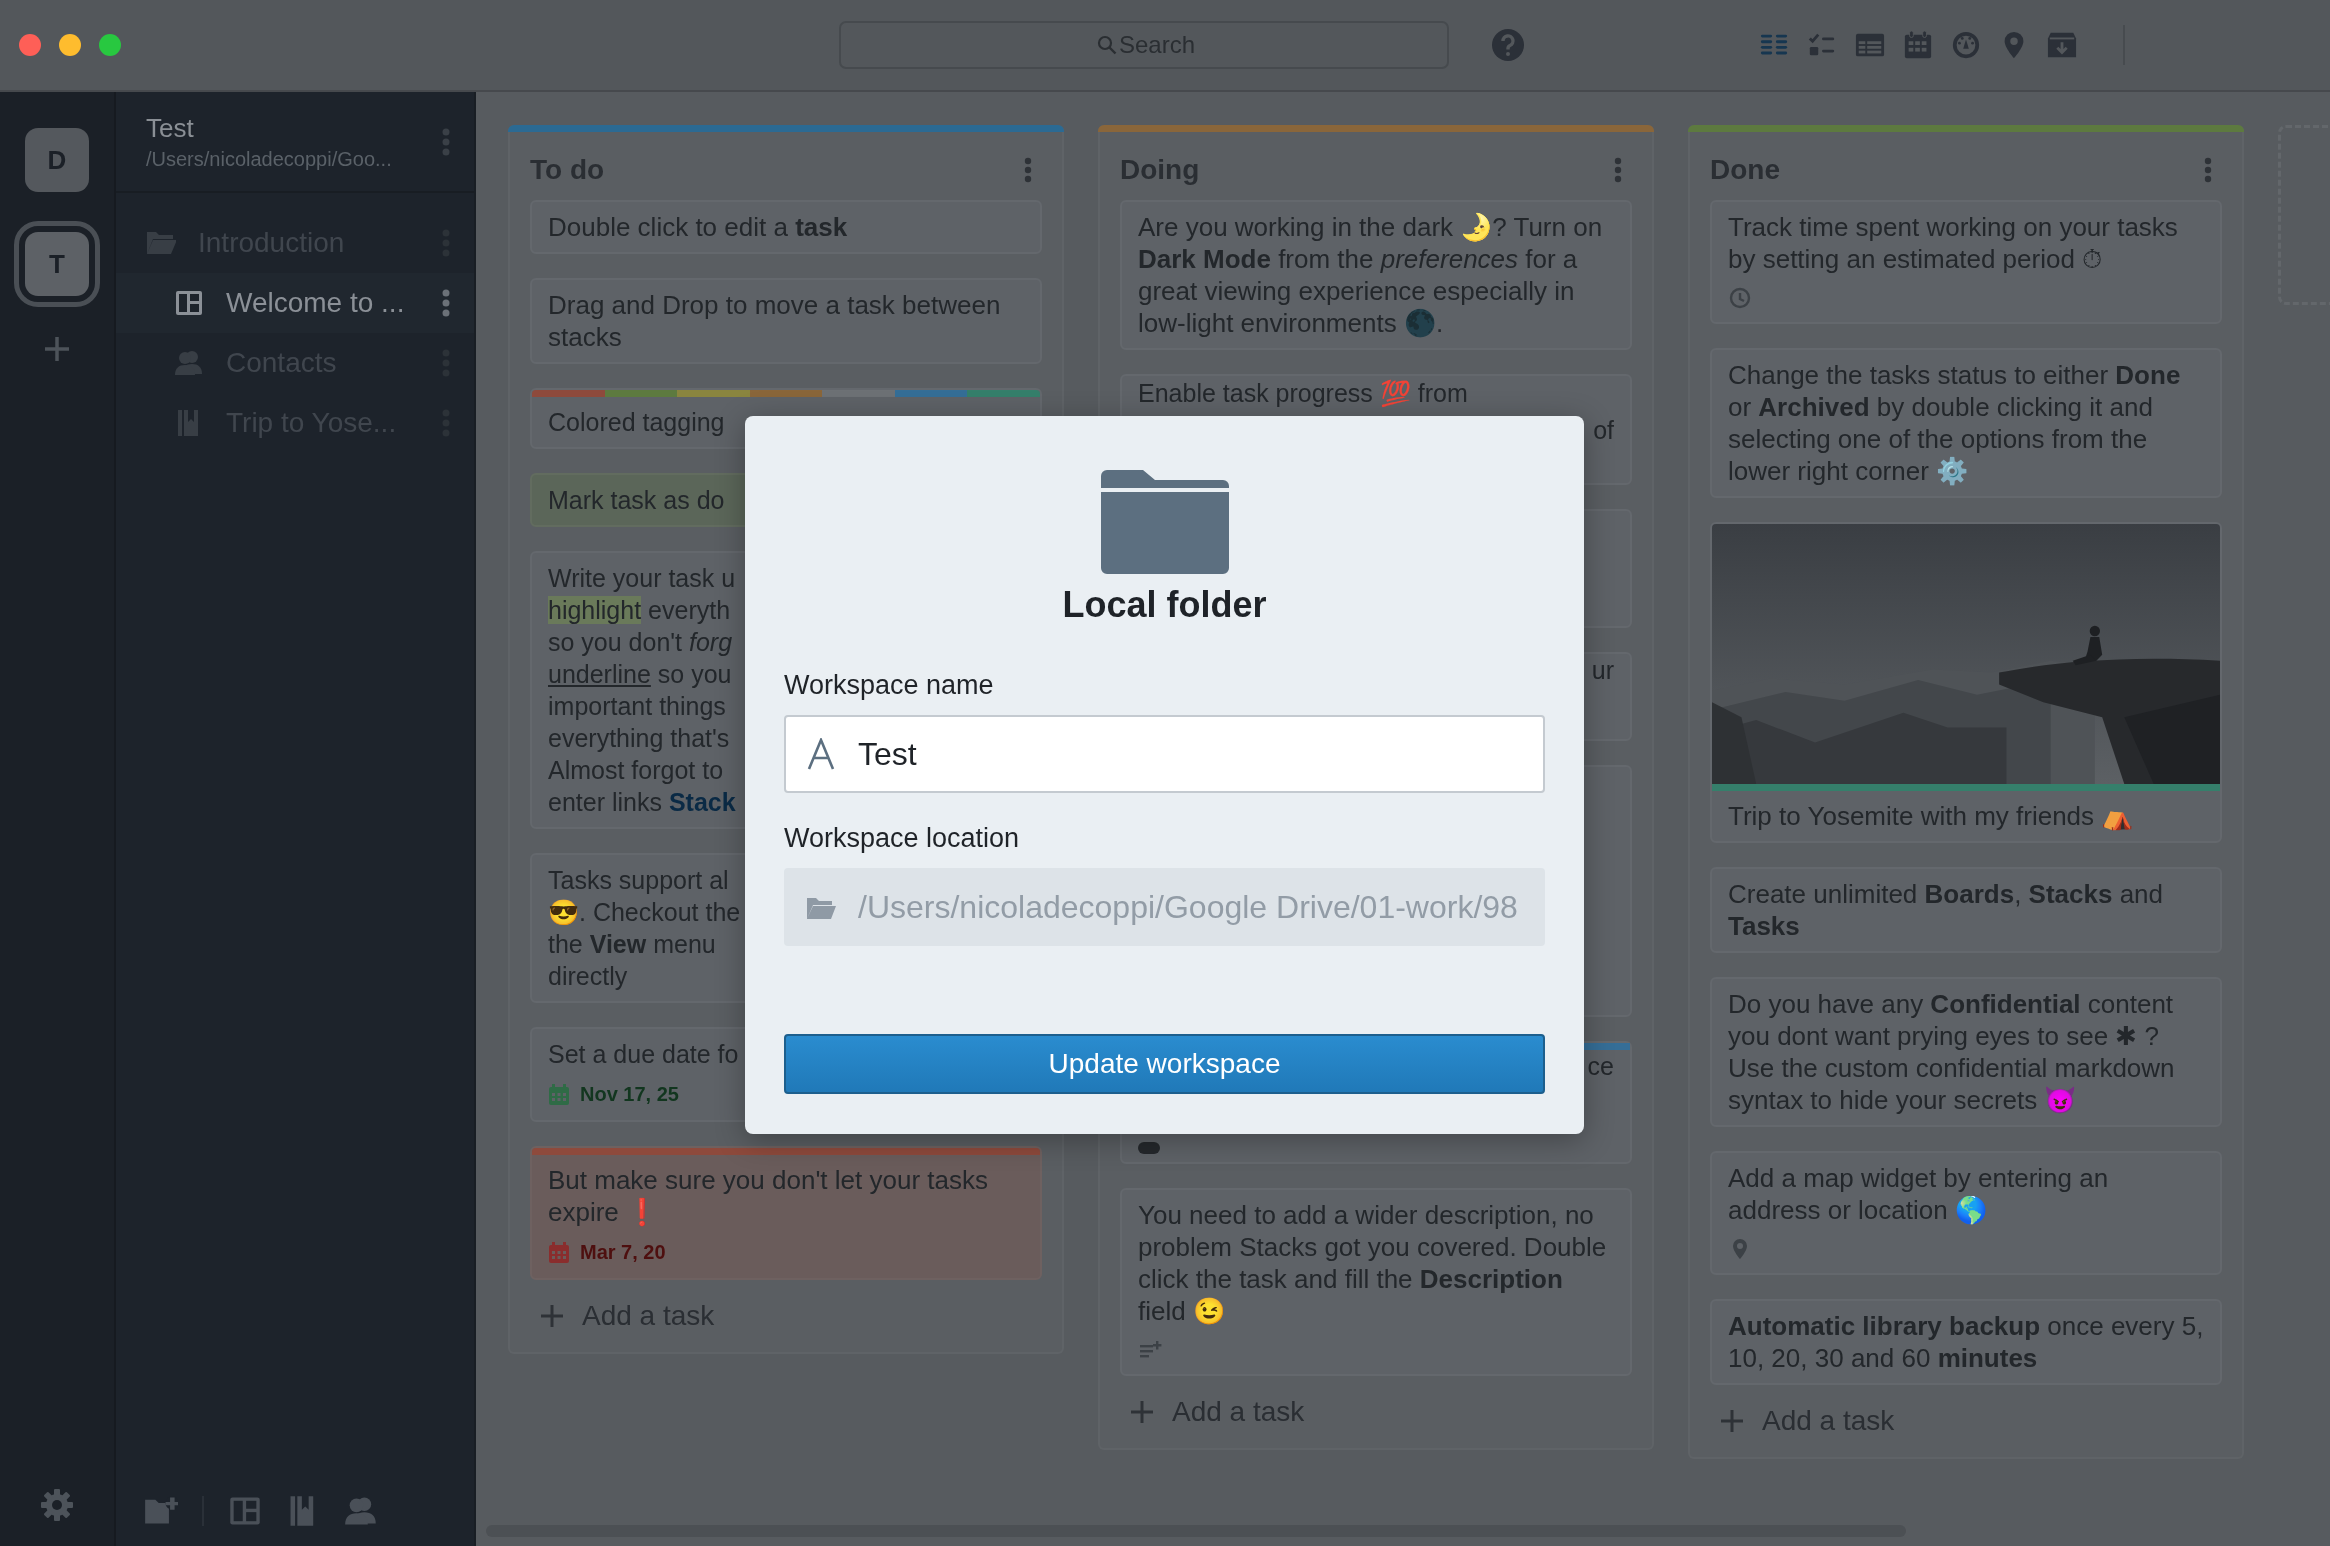 The width and height of the screenshot is (2330, 1546). Describe the element at coordinates (1372, 1263) in the screenshot. I see `task-text: You need to add a wider description, no problem Stacks got you covered. Double click the task and fill the Description field 😉` at that location.